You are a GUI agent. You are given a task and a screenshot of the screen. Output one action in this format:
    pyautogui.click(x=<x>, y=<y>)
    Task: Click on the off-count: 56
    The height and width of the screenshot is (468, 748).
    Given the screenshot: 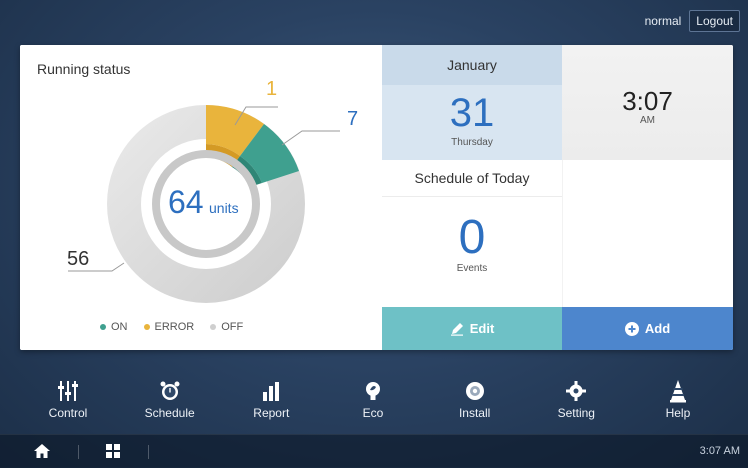 What is the action you would take?
    pyautogui.click(x=78, y=259)
    